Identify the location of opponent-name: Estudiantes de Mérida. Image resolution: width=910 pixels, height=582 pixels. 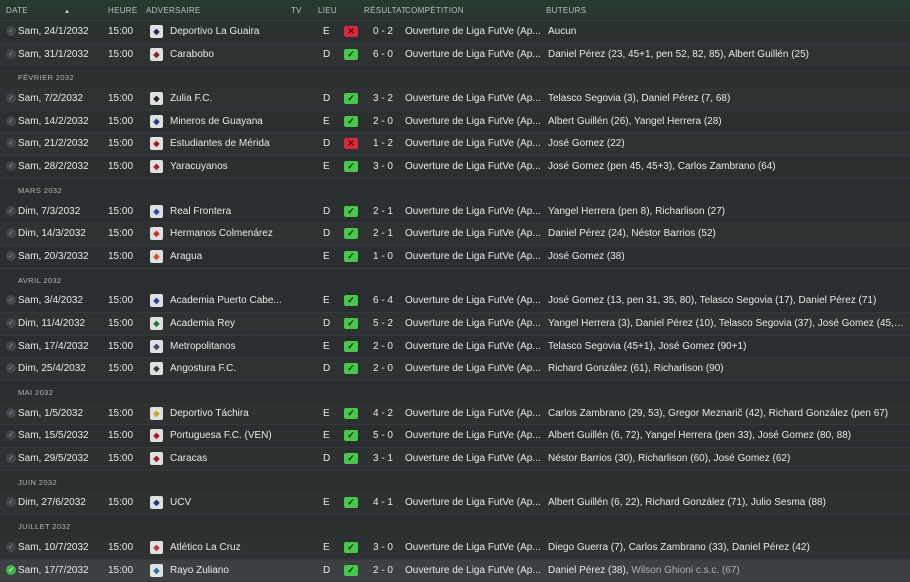
(226, 144).